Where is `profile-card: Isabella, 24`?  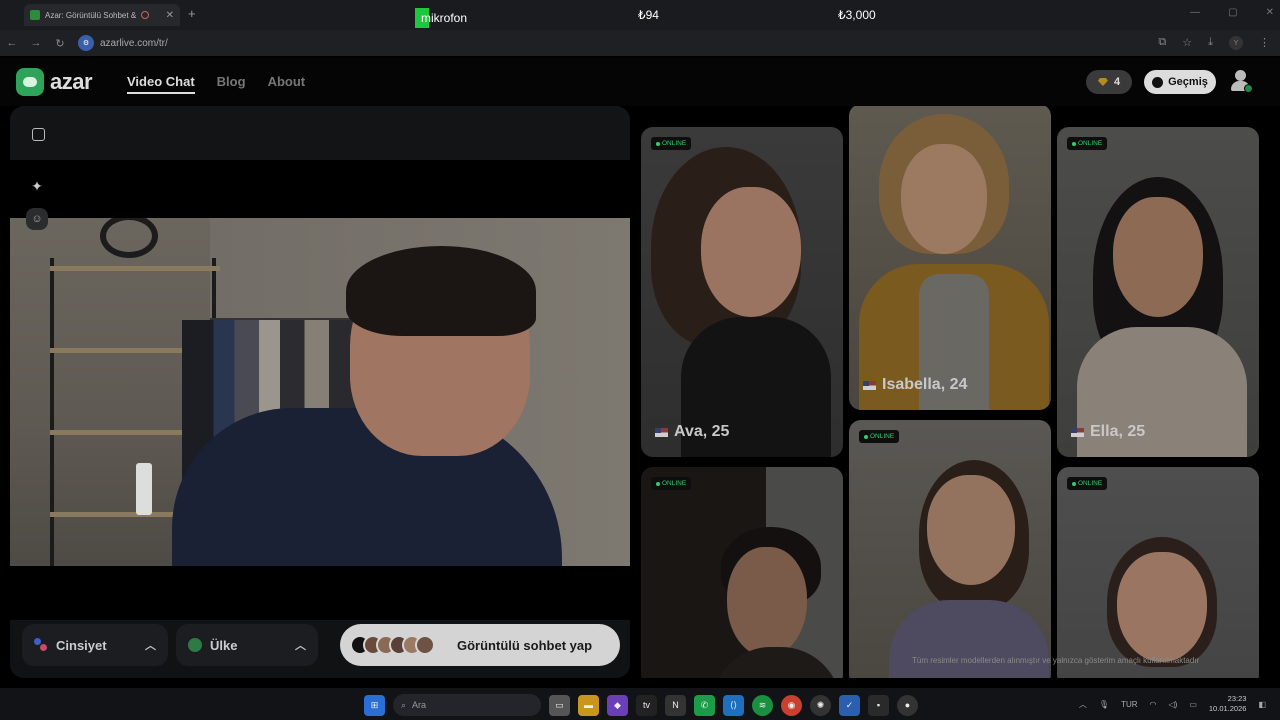 profile-card: Isabella, 24 is located at coordinates (950, 258).